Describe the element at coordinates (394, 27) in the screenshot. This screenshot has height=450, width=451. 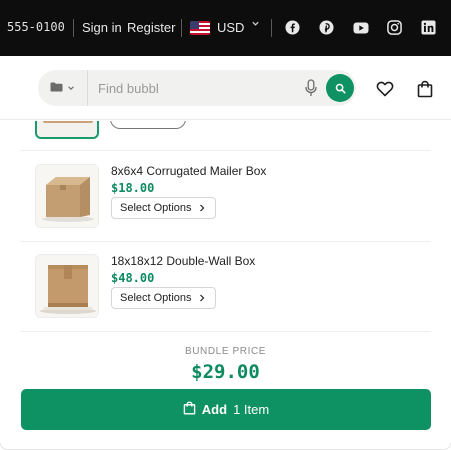
I see `instagram-icon` at that location.